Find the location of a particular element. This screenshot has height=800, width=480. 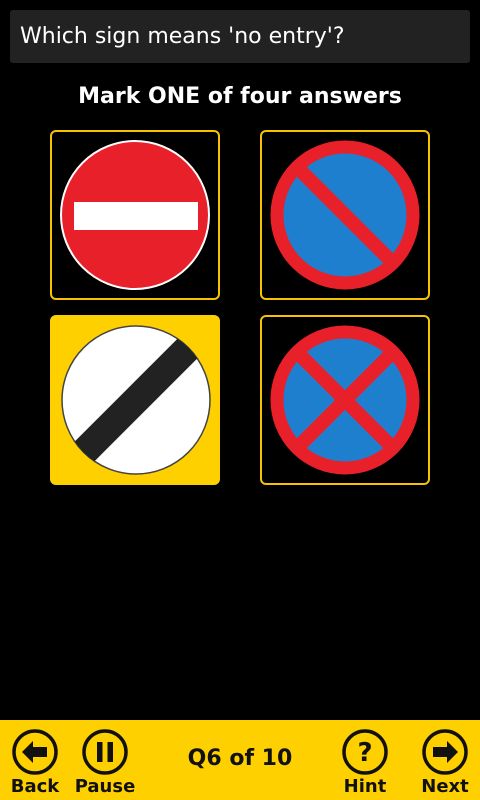

next-button: Next is located at coordinates (445, 760).